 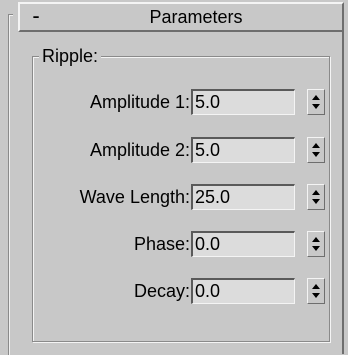 I want to click on collapse-button: -, so click(x=36, y=17).